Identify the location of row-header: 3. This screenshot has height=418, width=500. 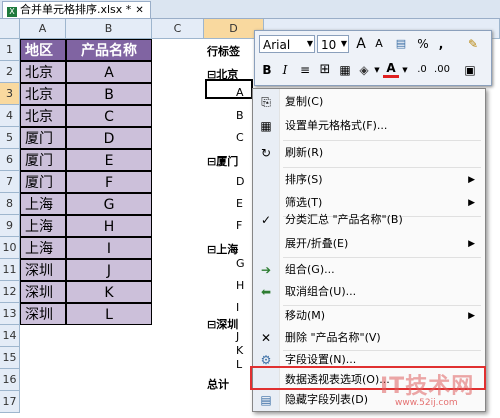
(10, 94).